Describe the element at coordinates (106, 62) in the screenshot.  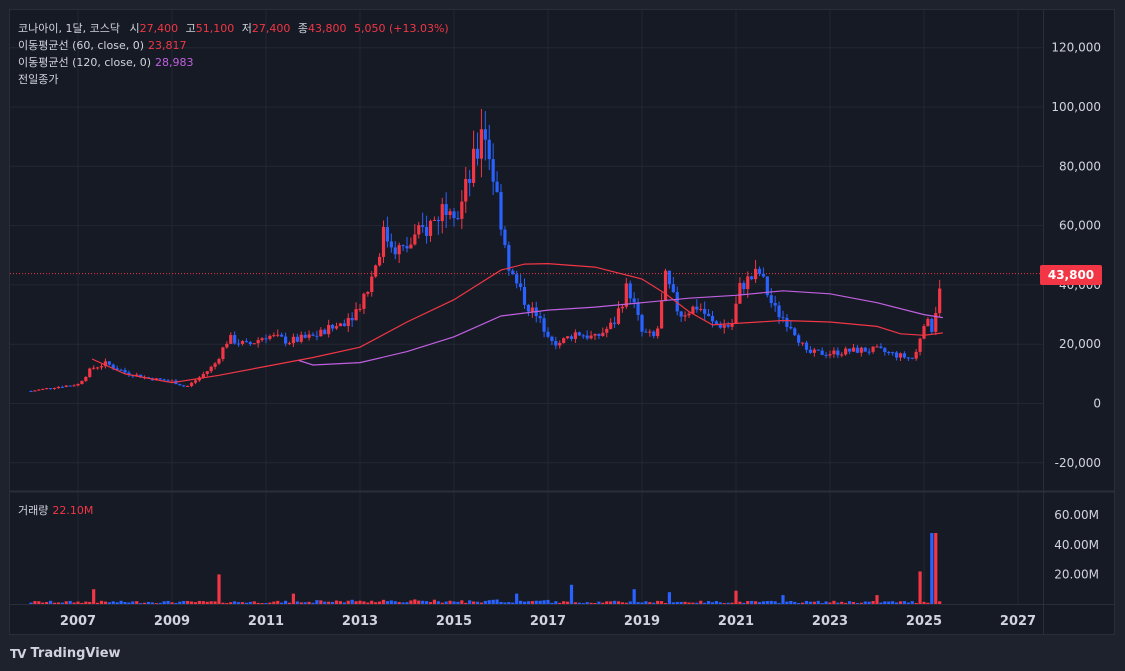
I see `legend-ma120: 이동평균선 (120, close, 0) 28,983` at that location.